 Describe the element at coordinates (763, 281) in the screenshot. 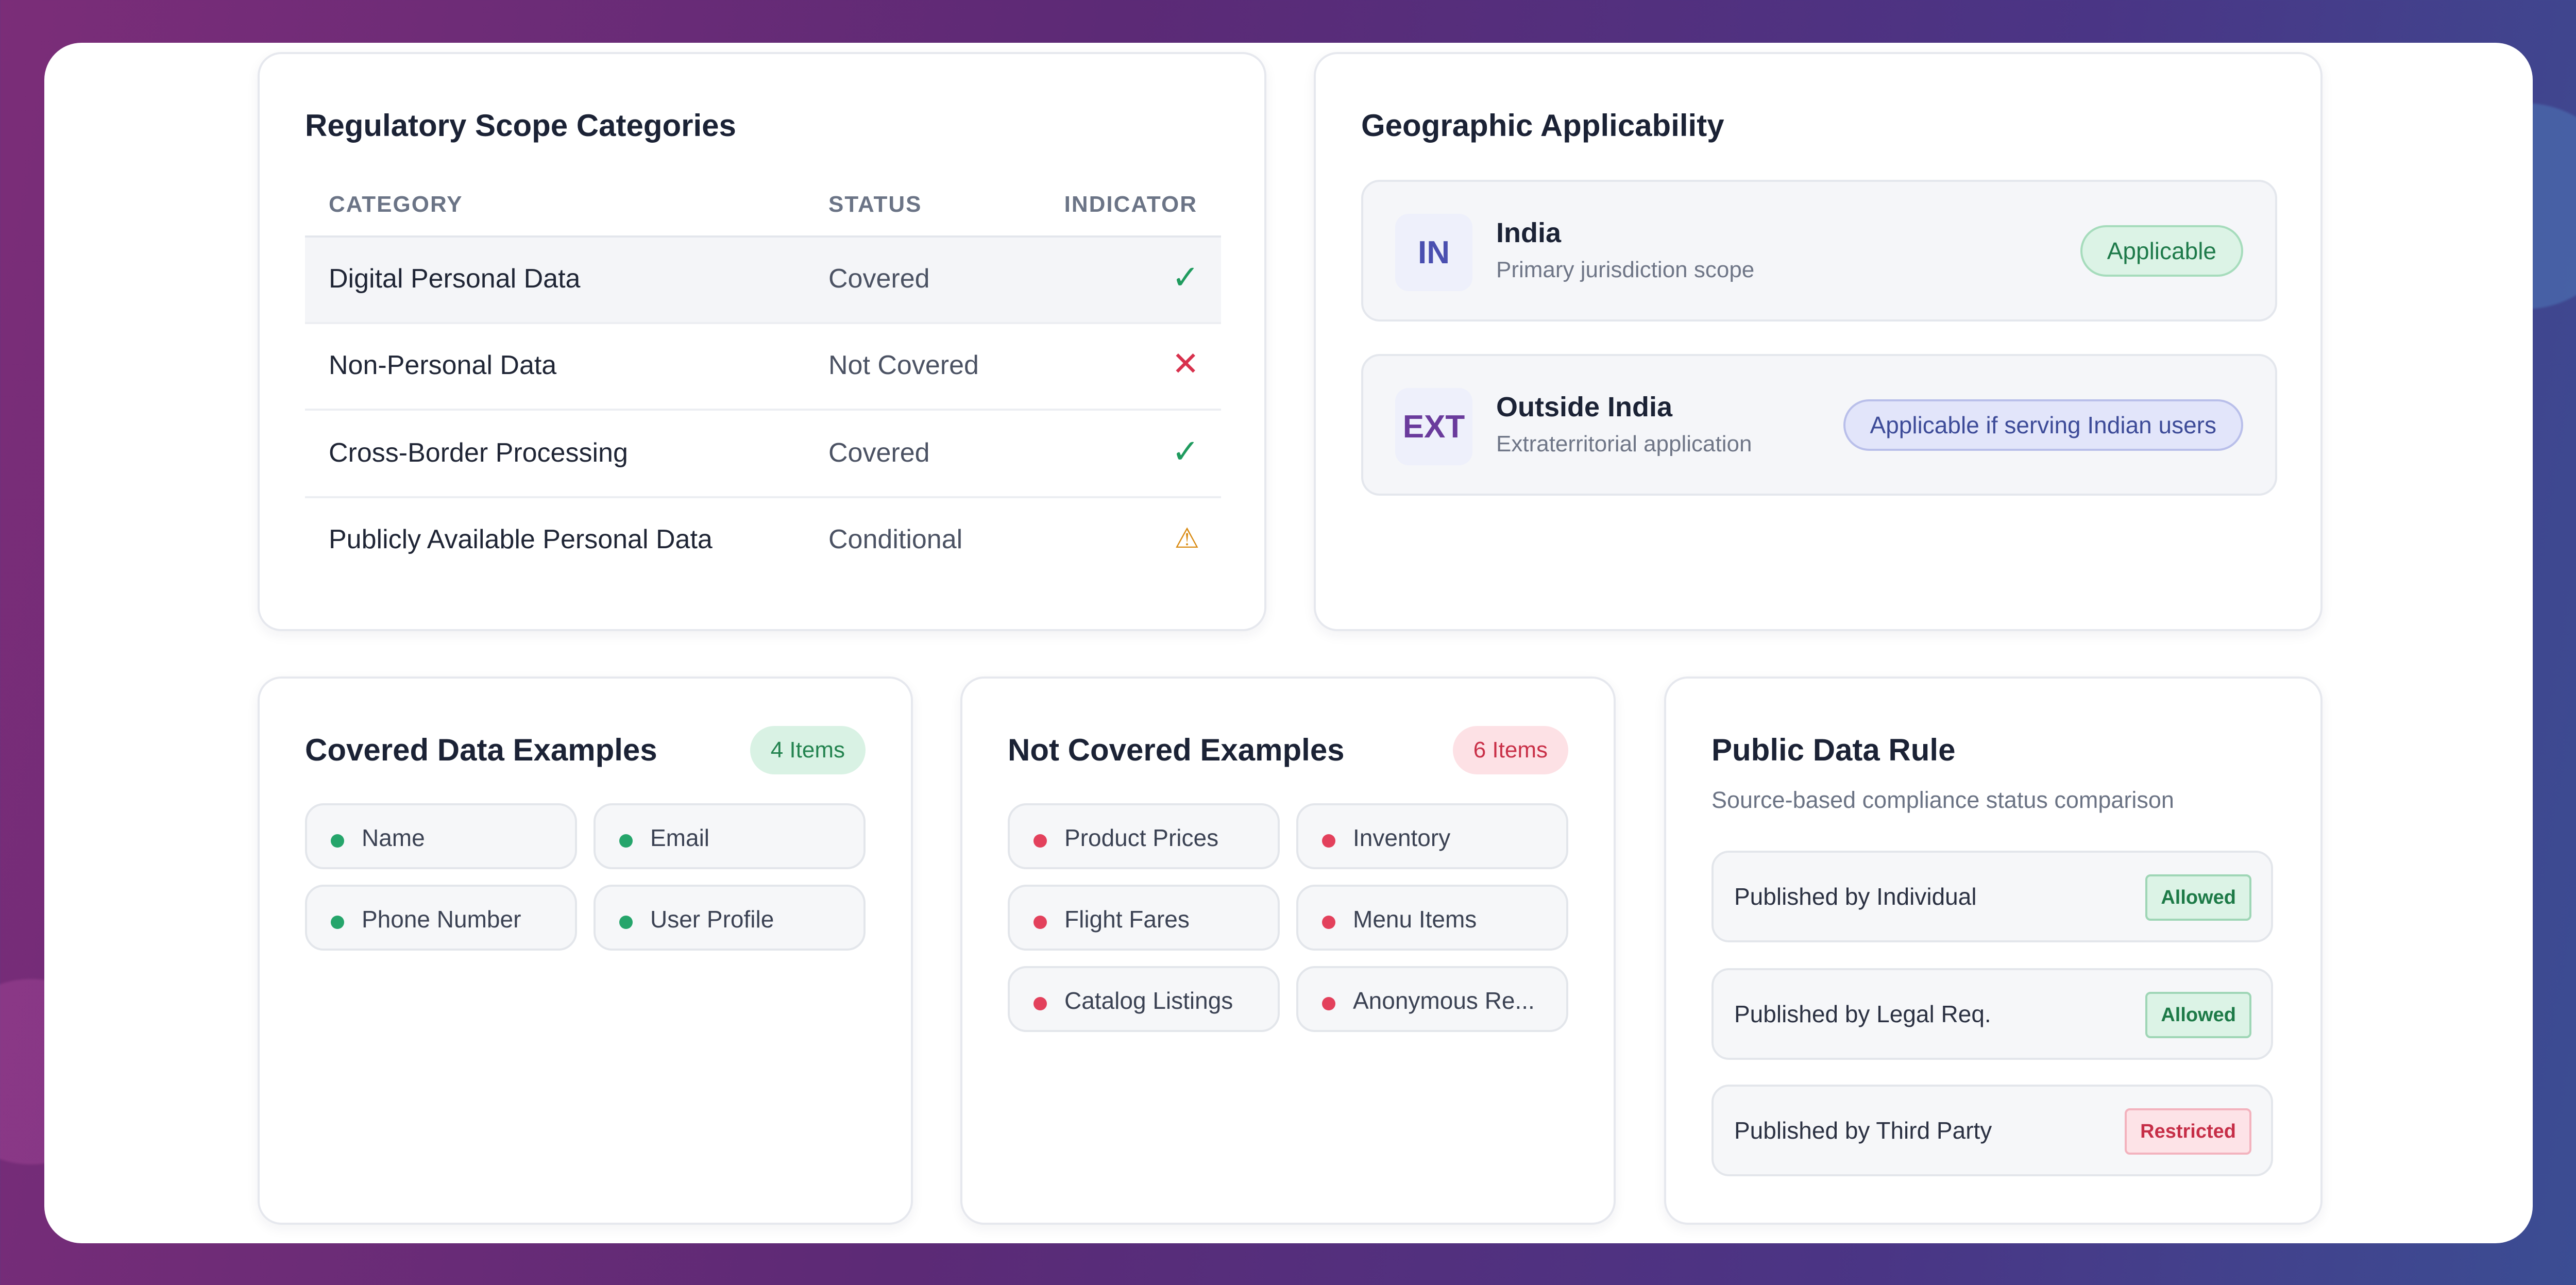

I see `table-row: Digital Personal Data Covered ✓` at that location.